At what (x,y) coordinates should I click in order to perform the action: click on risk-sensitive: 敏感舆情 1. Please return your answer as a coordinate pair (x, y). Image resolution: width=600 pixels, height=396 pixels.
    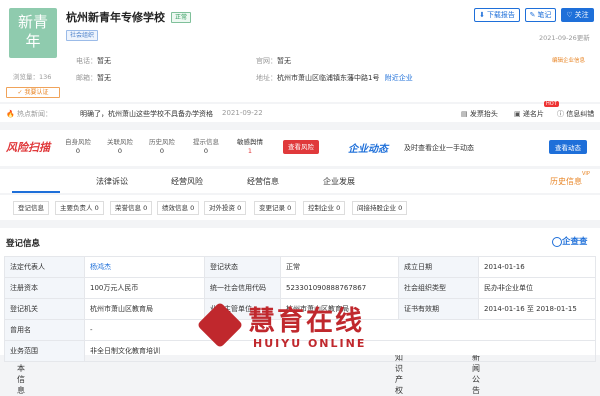
    Looking at the image, I should click on (250, 147).